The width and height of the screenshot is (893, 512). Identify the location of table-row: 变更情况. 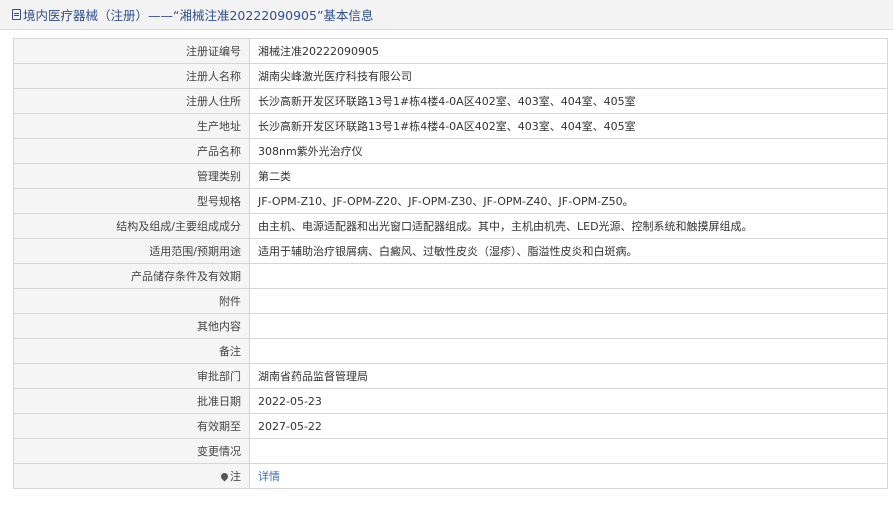
(450, 451).